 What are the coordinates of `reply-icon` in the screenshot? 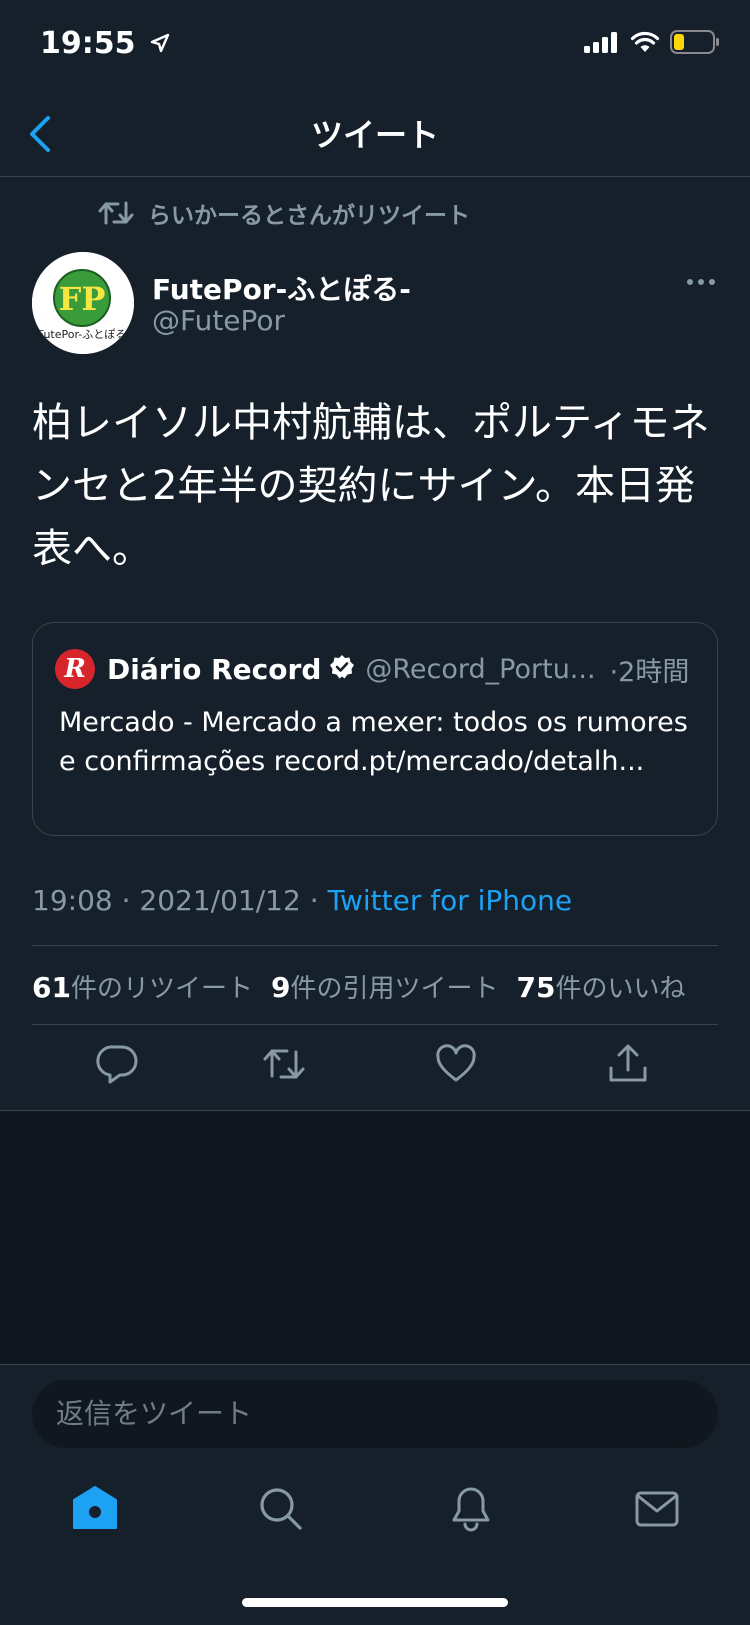 It's located at (117, 1064).